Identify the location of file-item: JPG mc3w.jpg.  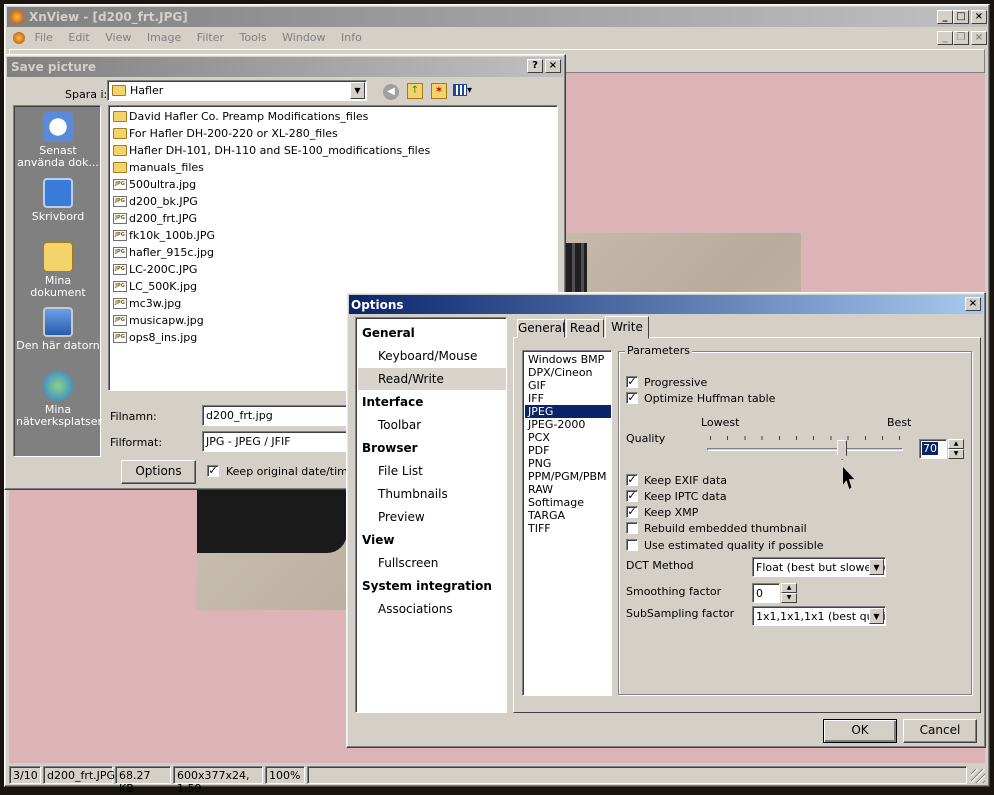
(146, 303).